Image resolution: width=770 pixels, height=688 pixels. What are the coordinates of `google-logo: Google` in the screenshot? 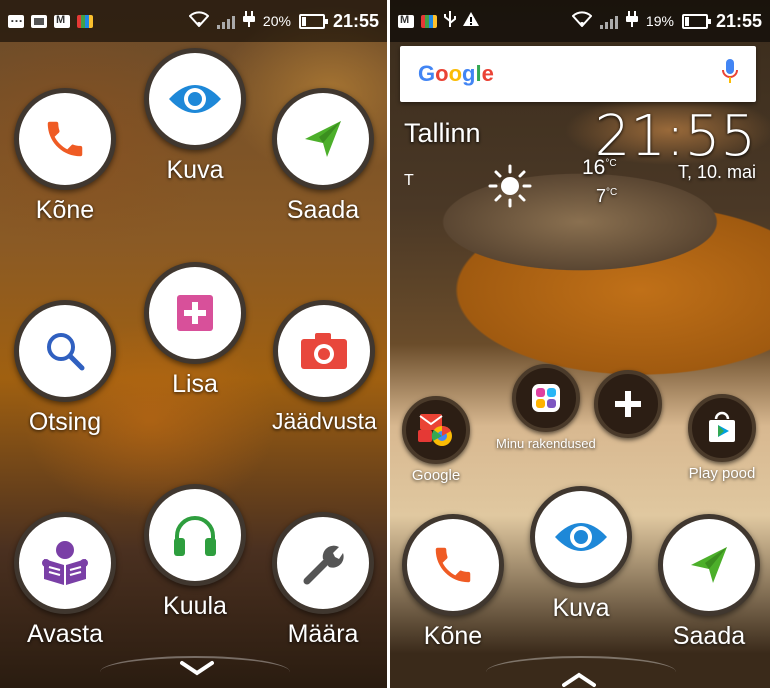 It's located at (456, 73).